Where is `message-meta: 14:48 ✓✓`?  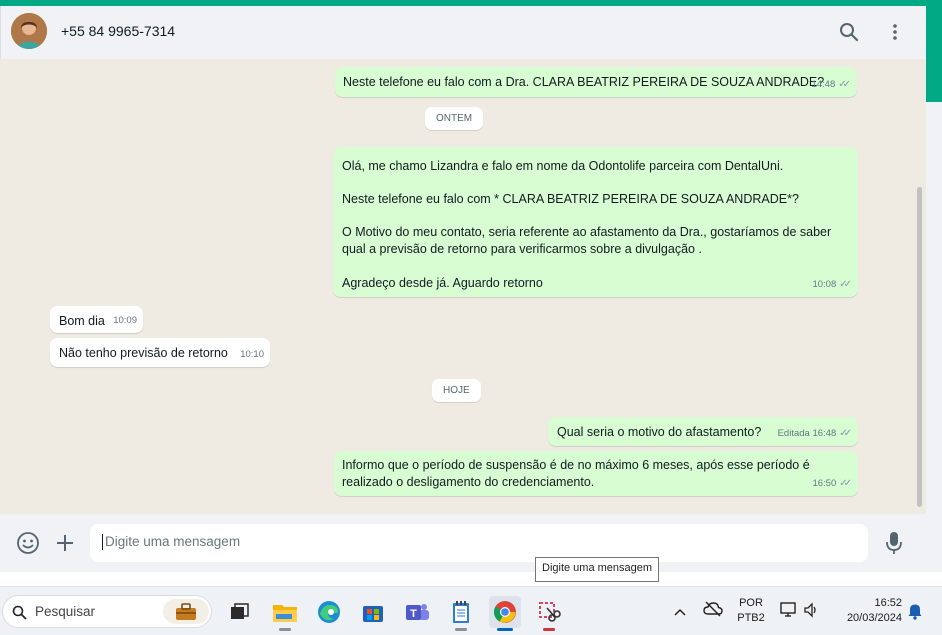
message-meta: 14:48 ✓✓ is located at coordinates (831, 84).